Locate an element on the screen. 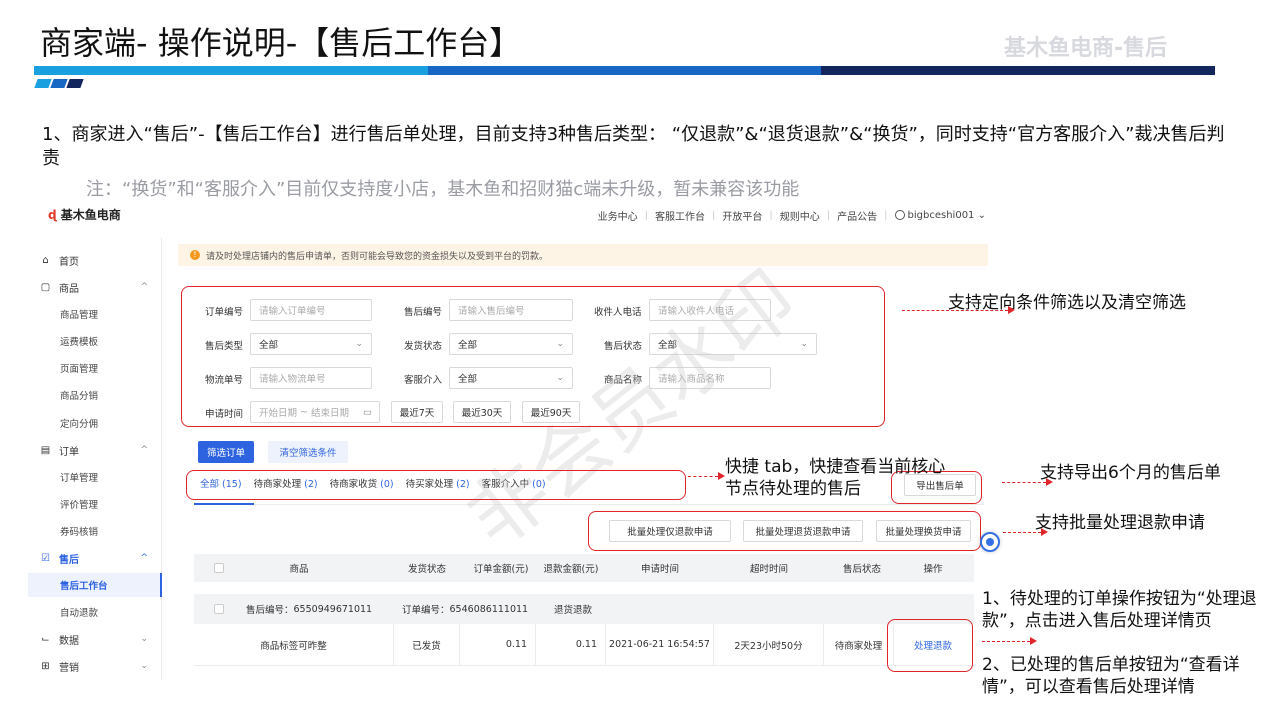  gift-icon: ⊞ is located at coordinates (45, 666).